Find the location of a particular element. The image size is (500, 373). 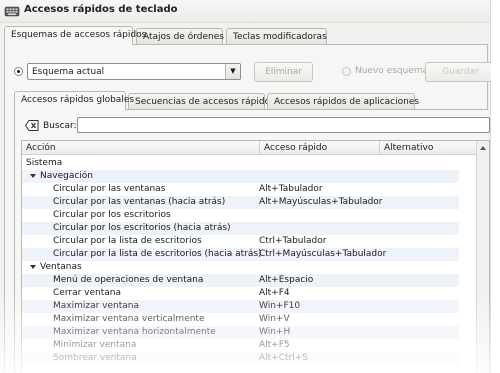

table-row: Maximizar ventana verticalmente Win+V is located at coordinates (240, 319).